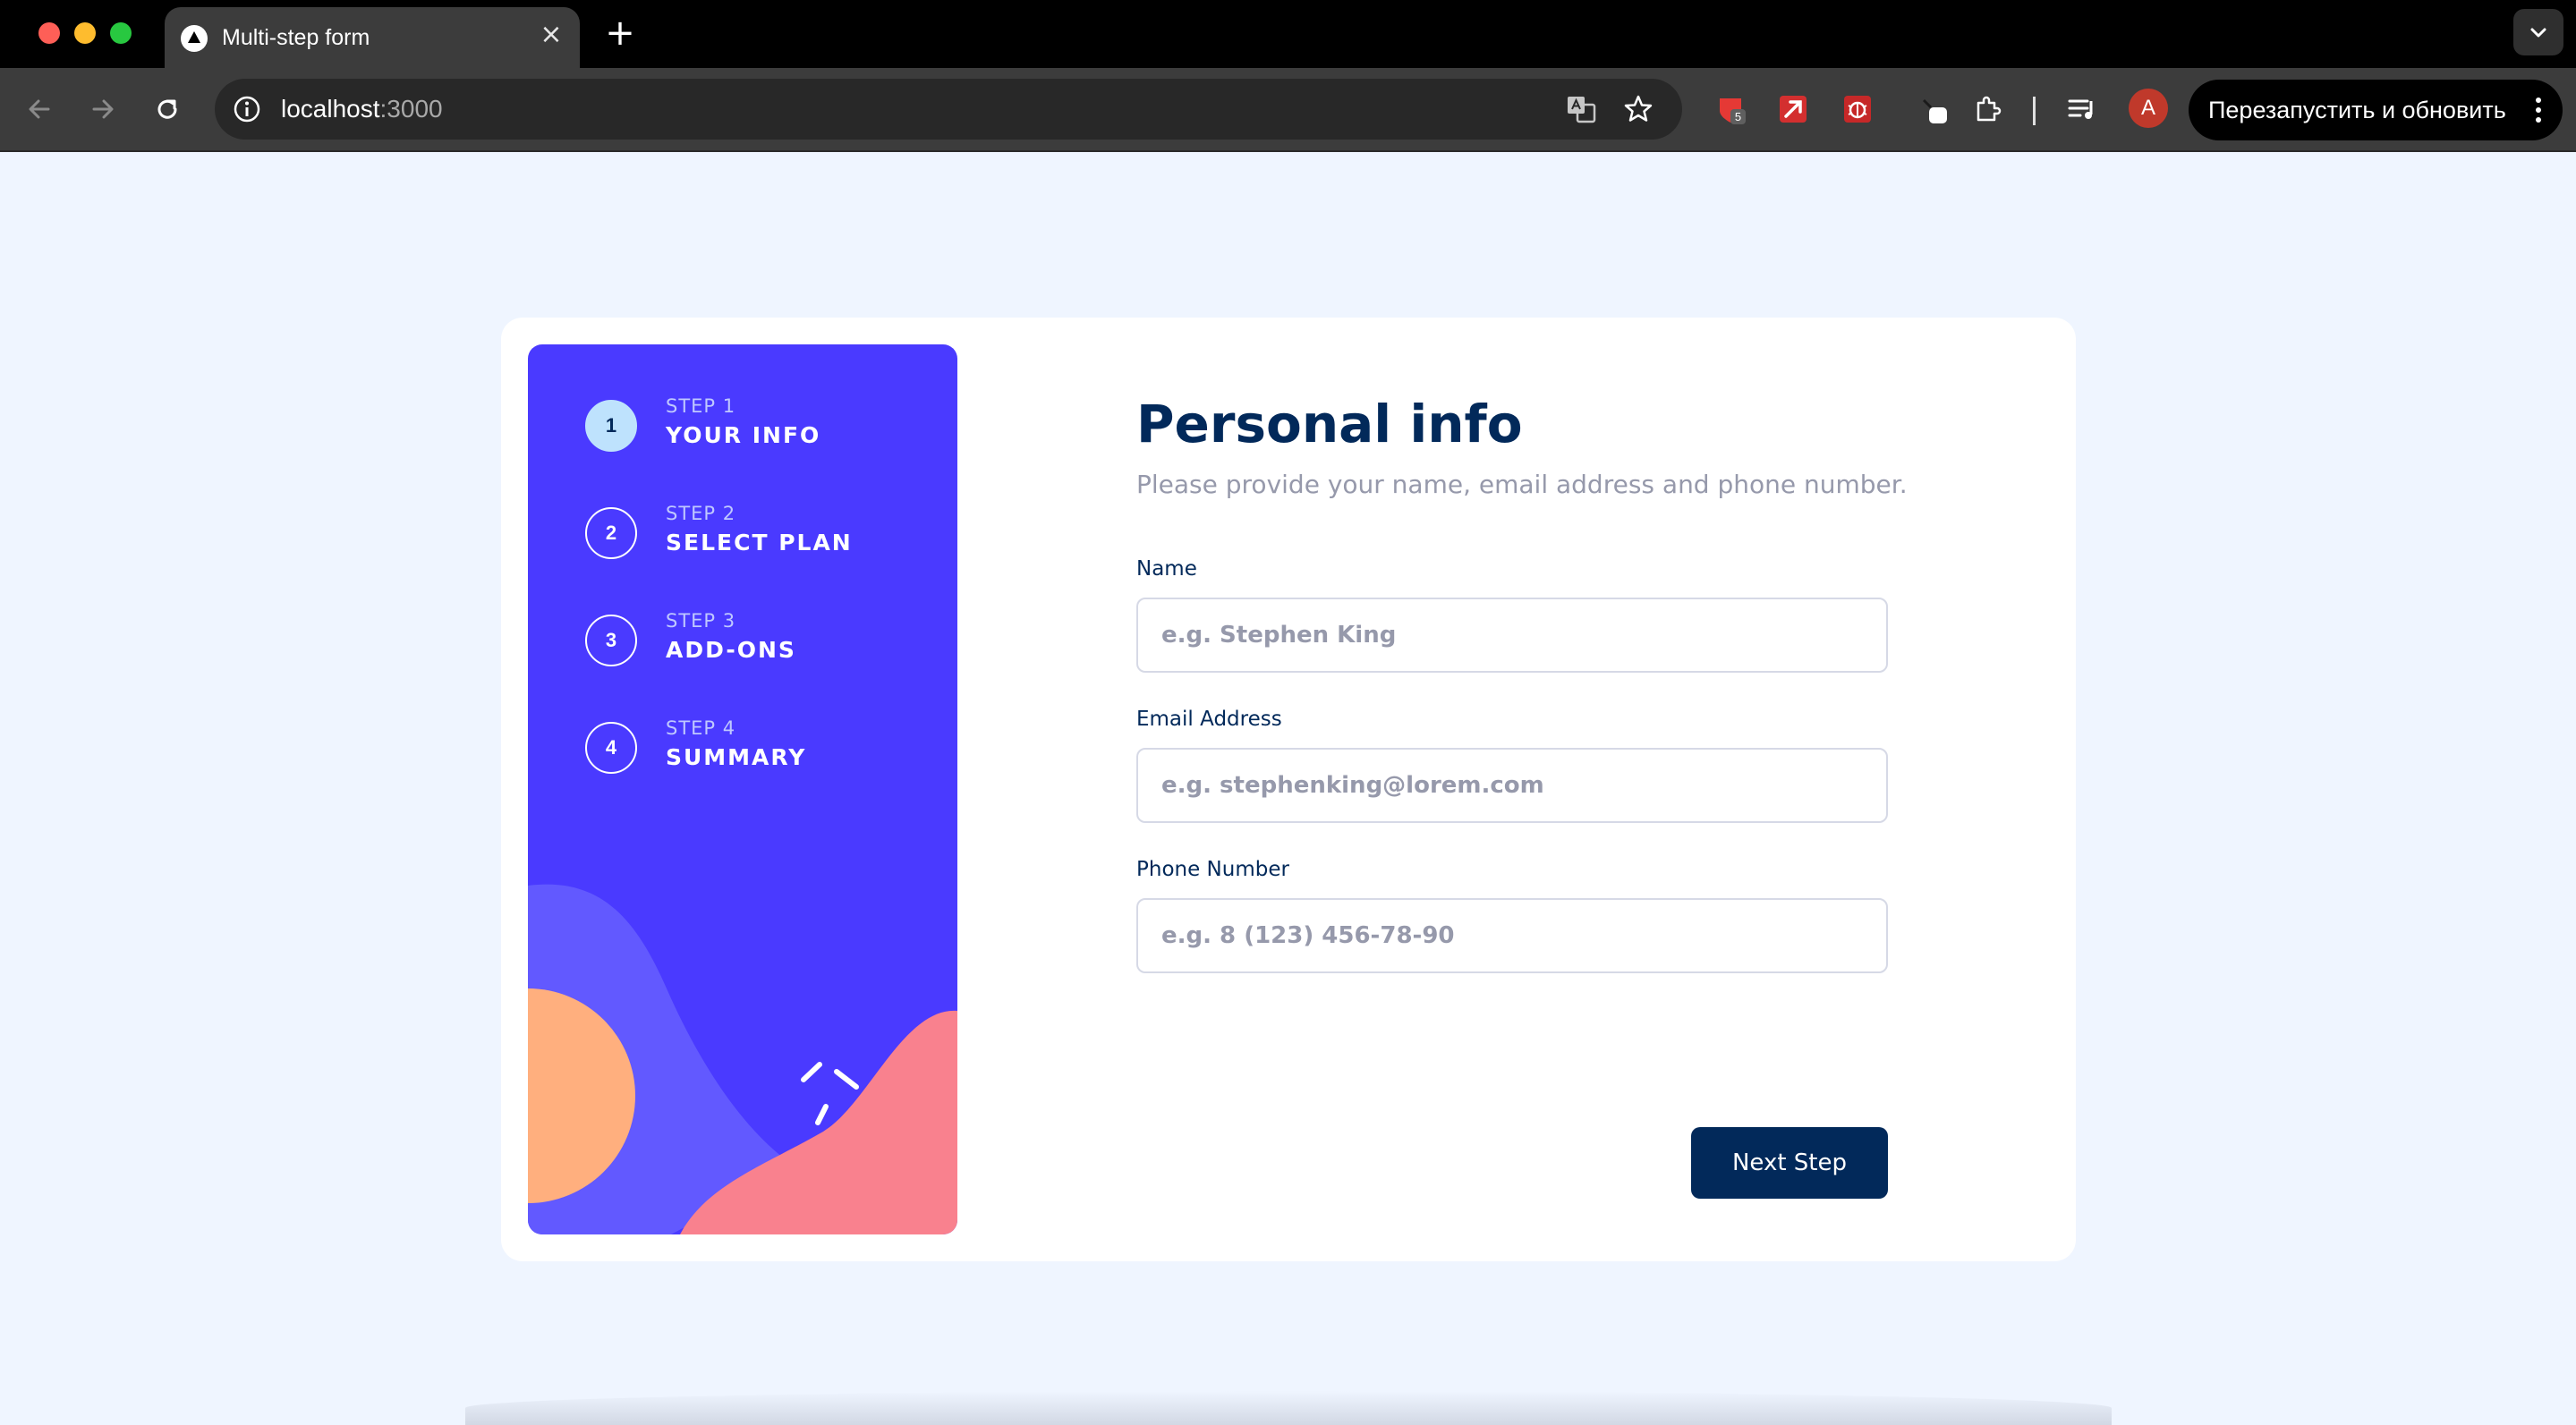 This screenshot has width=2576, height=1425. What do you see at coordinates (362, 109) in the screenshot?
I see `url-text: localhost:3000` at bounding box center [362, 109].